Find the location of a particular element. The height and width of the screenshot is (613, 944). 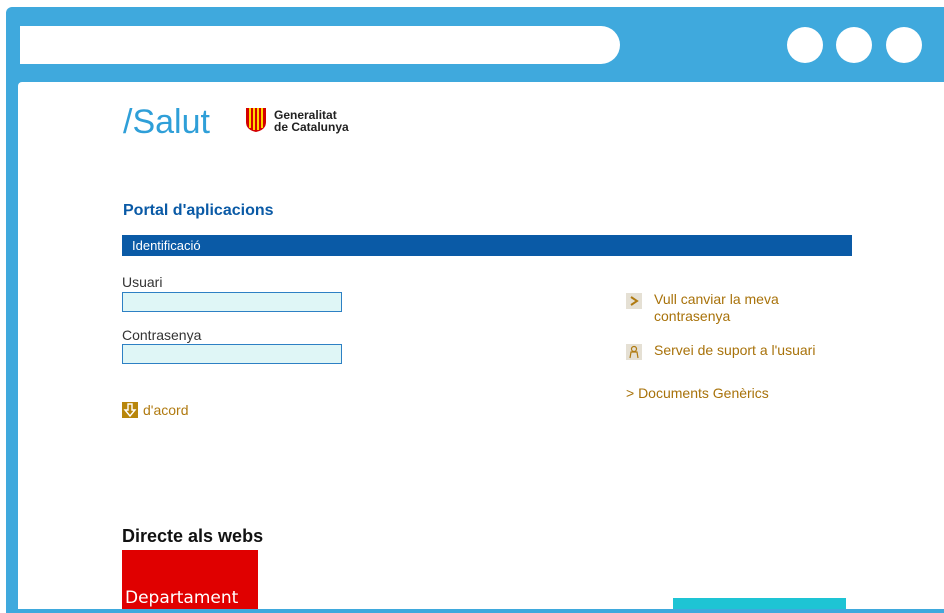

change-password-link: Vull canviar la meva contrasenya is located at coordinates (720, 308).